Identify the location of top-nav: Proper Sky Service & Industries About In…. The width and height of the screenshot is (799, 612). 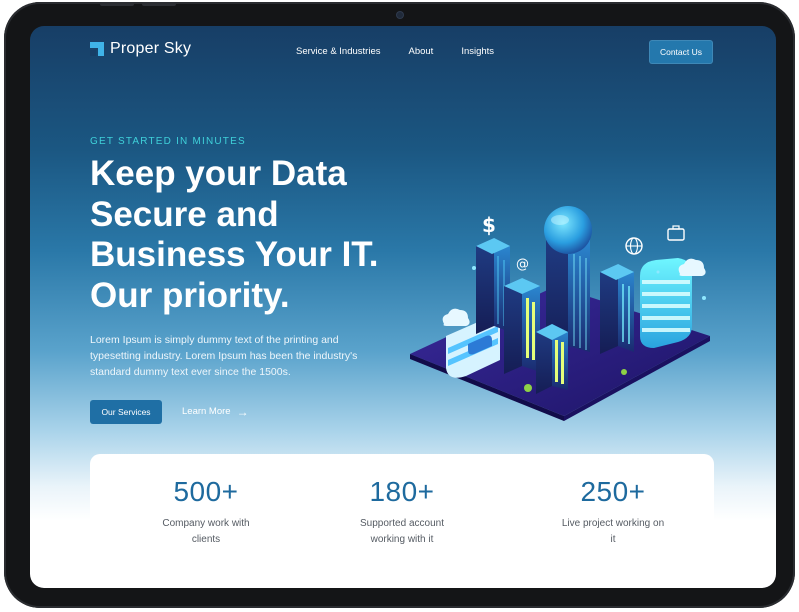
(403, 52).